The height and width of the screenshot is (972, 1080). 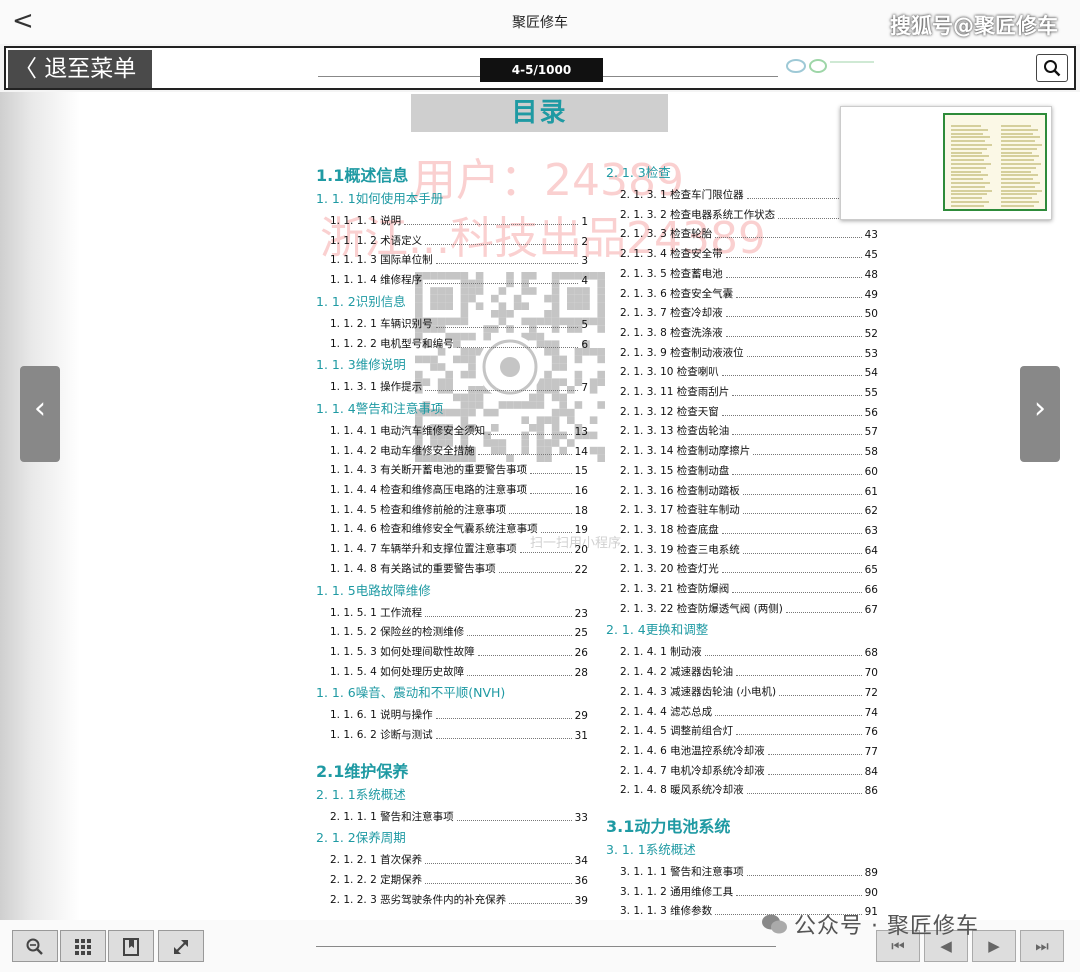 I want to click on toc-entry-page: 18, so click(x=581, y=510).